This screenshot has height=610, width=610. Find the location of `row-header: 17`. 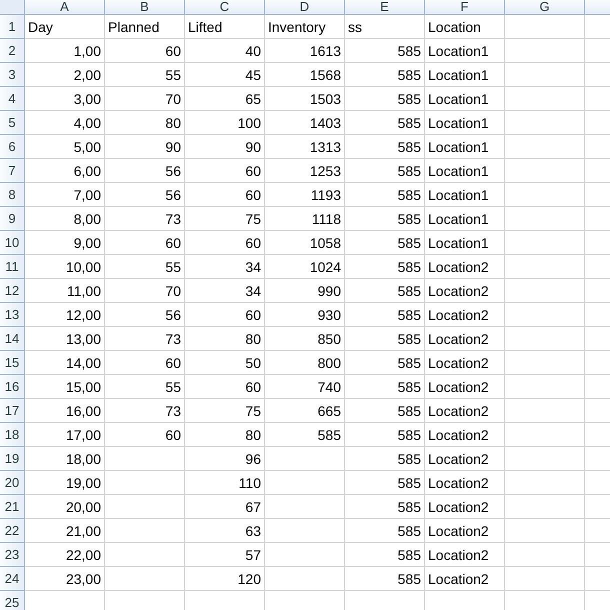

row-header: 17 is located at coordinates (12, 411).